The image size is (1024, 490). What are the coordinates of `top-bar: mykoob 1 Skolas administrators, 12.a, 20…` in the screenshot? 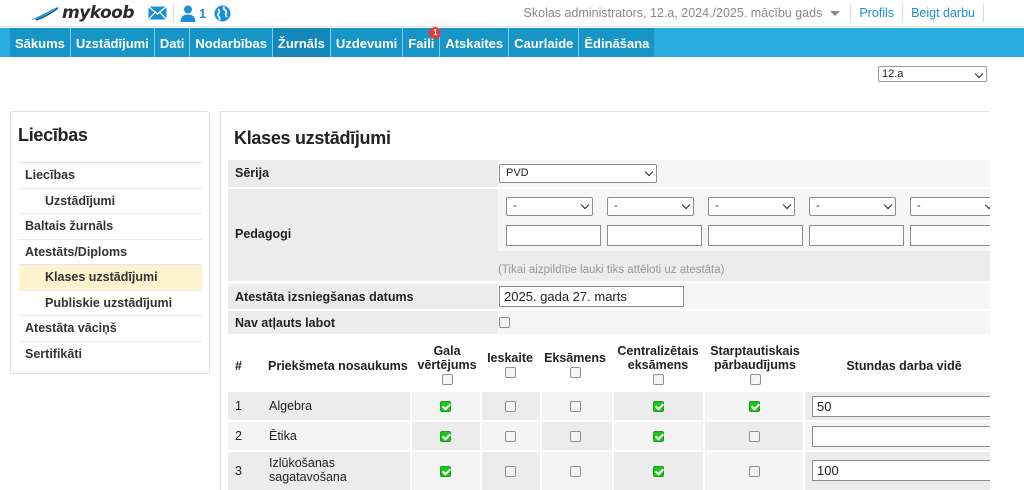 It's located at (512, 13).